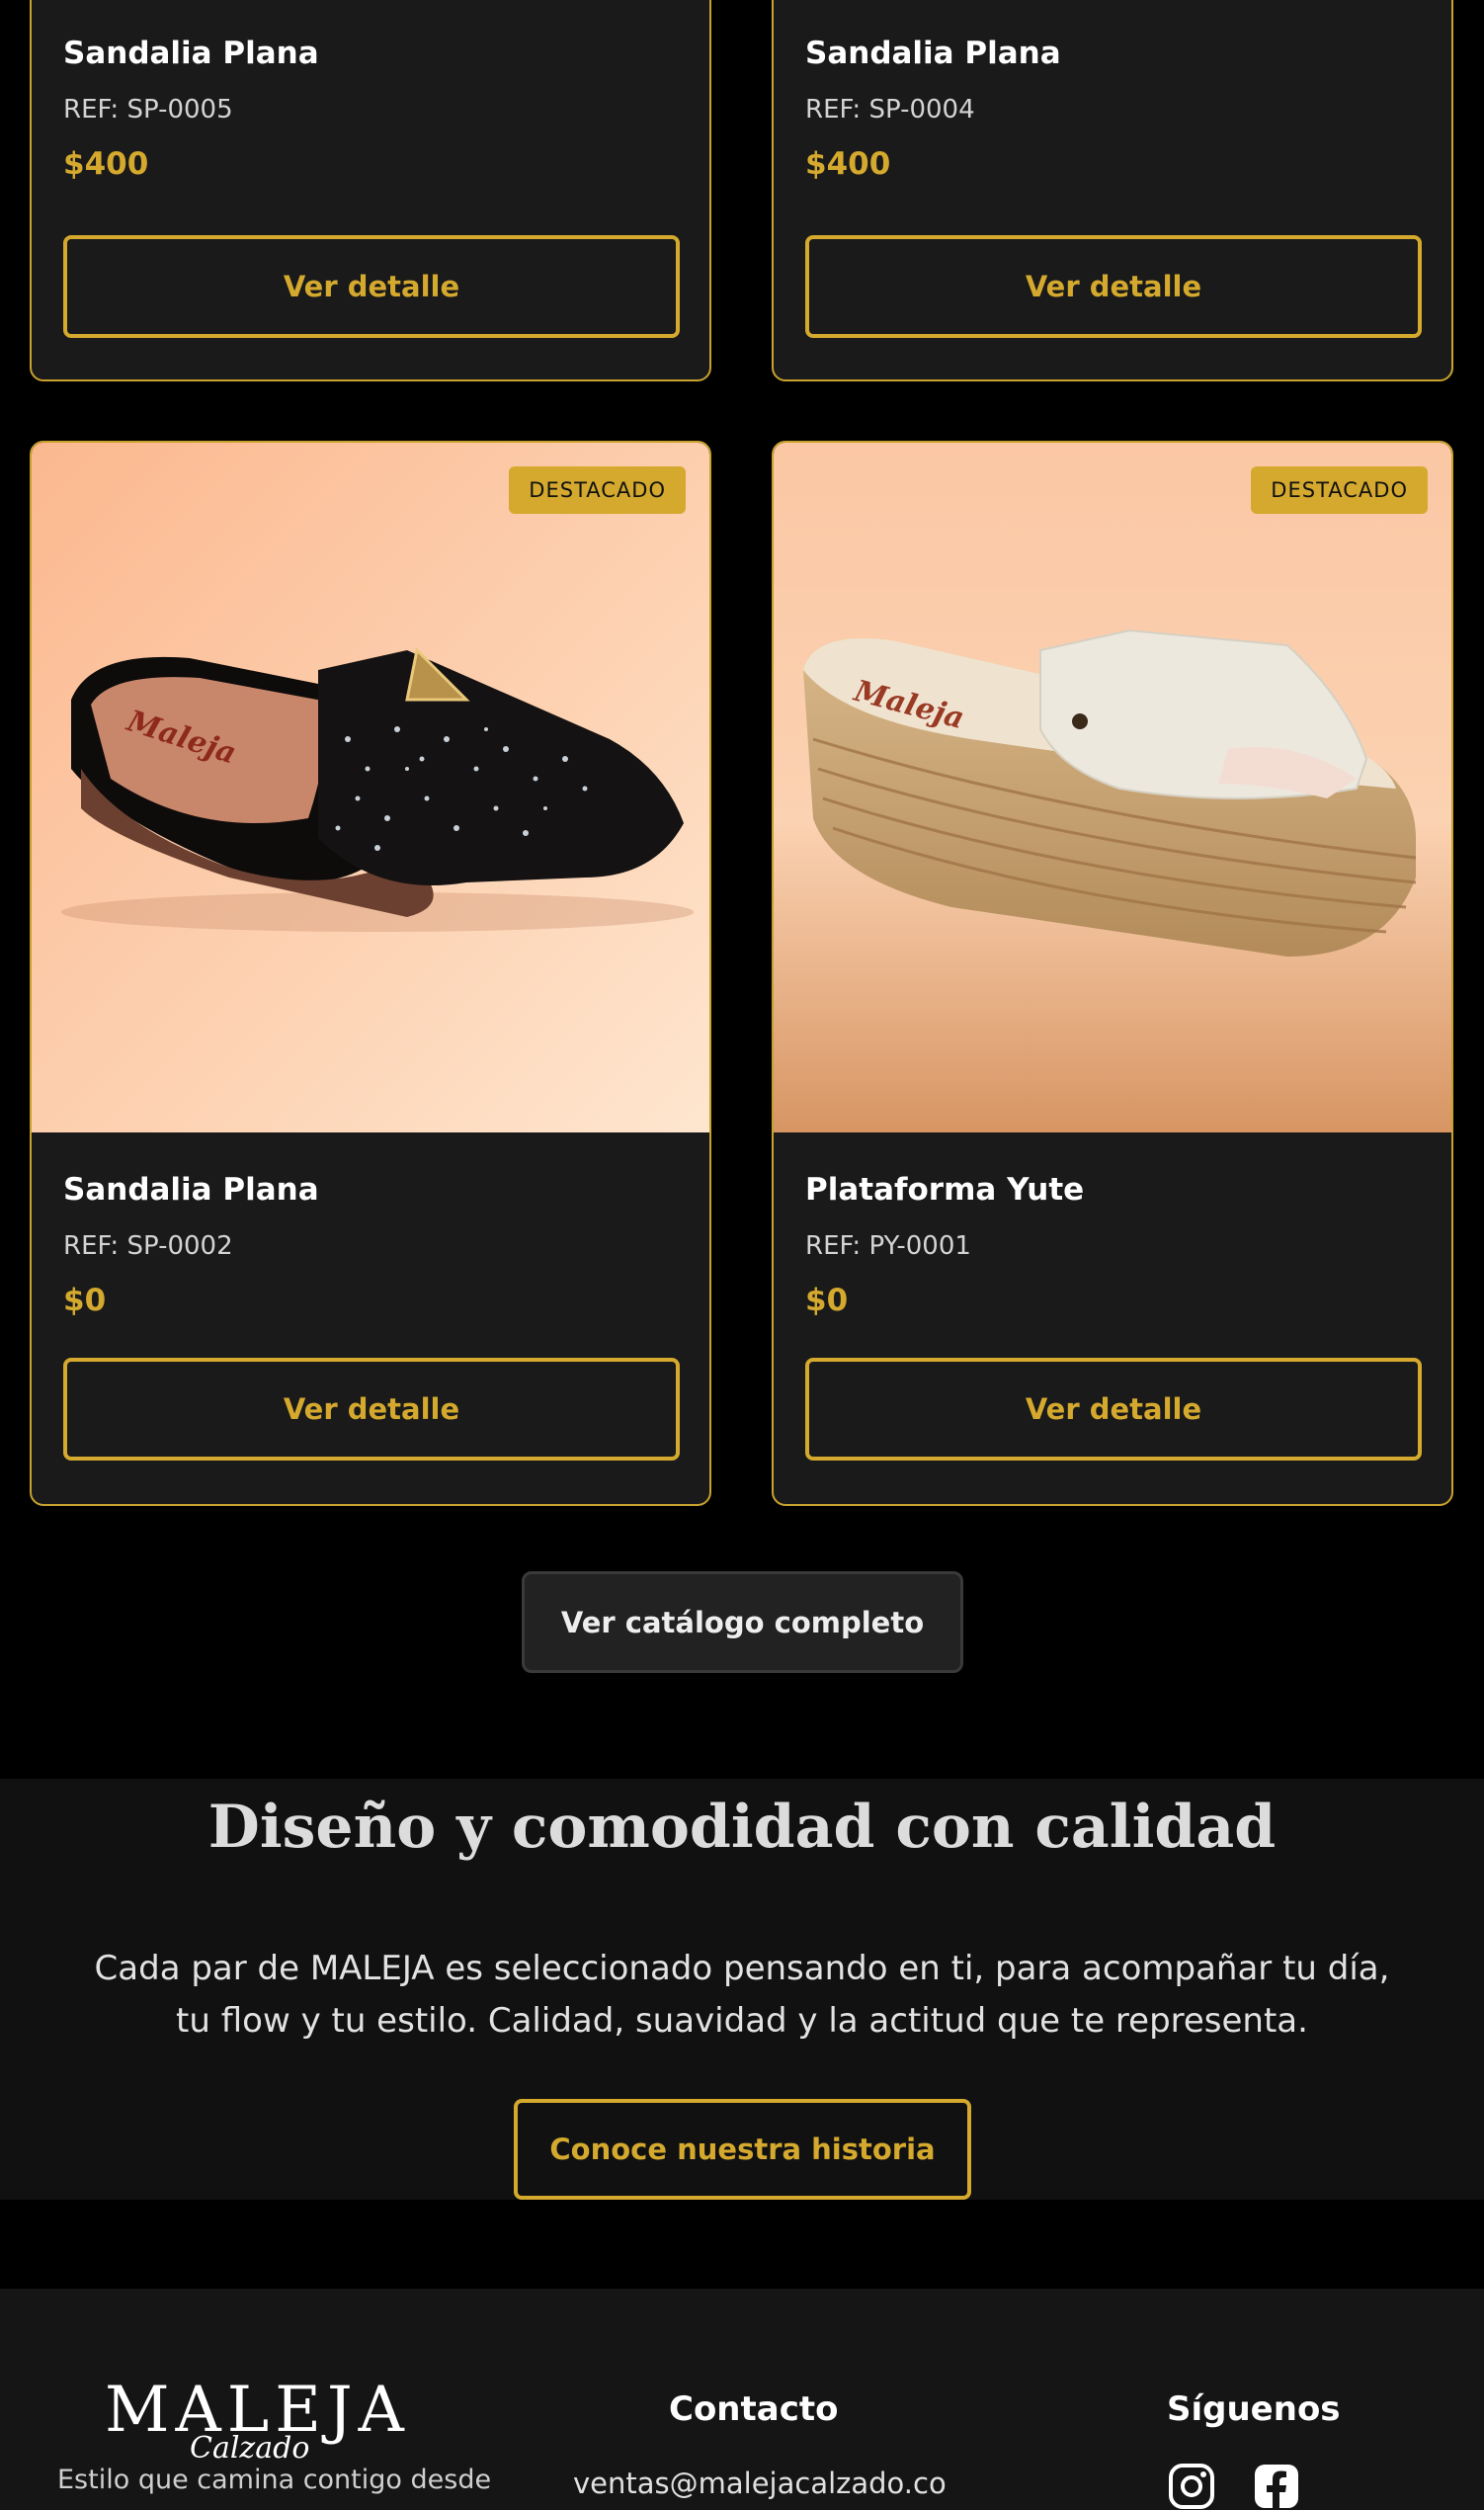  Describe the element at coordinates (742, 1827) in the screenshot. I see `about-title: Diseño y comodidad con calidad` at that location.